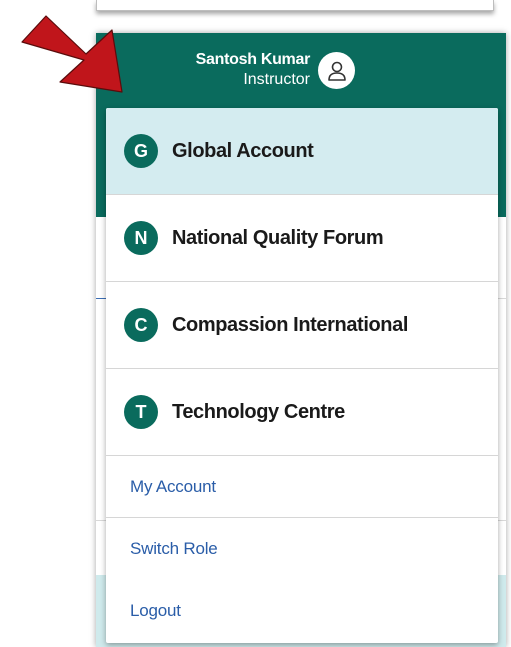 Image resolution: width=511 pixels, height=647 pixels. Describe the element at coordinates (72, 54) in the screenshot. I see `red-pointer-arrow-icon` at that location.